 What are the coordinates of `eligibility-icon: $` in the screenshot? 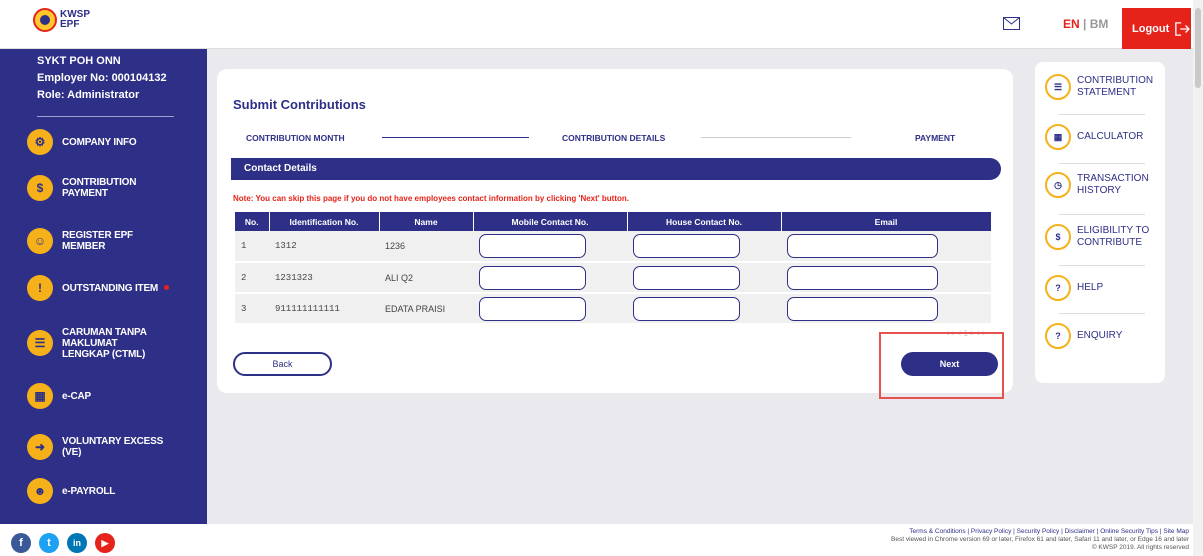 It's located at (1058, 237).